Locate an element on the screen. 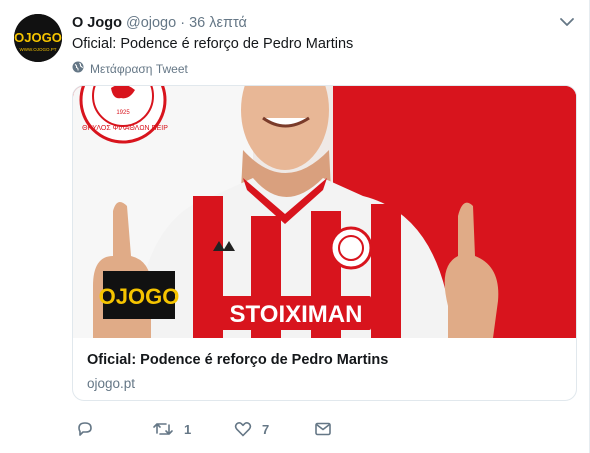 The height and width of the screenshot is (453, 590). retweet-button: 1 is located at coordinates (171, 429).